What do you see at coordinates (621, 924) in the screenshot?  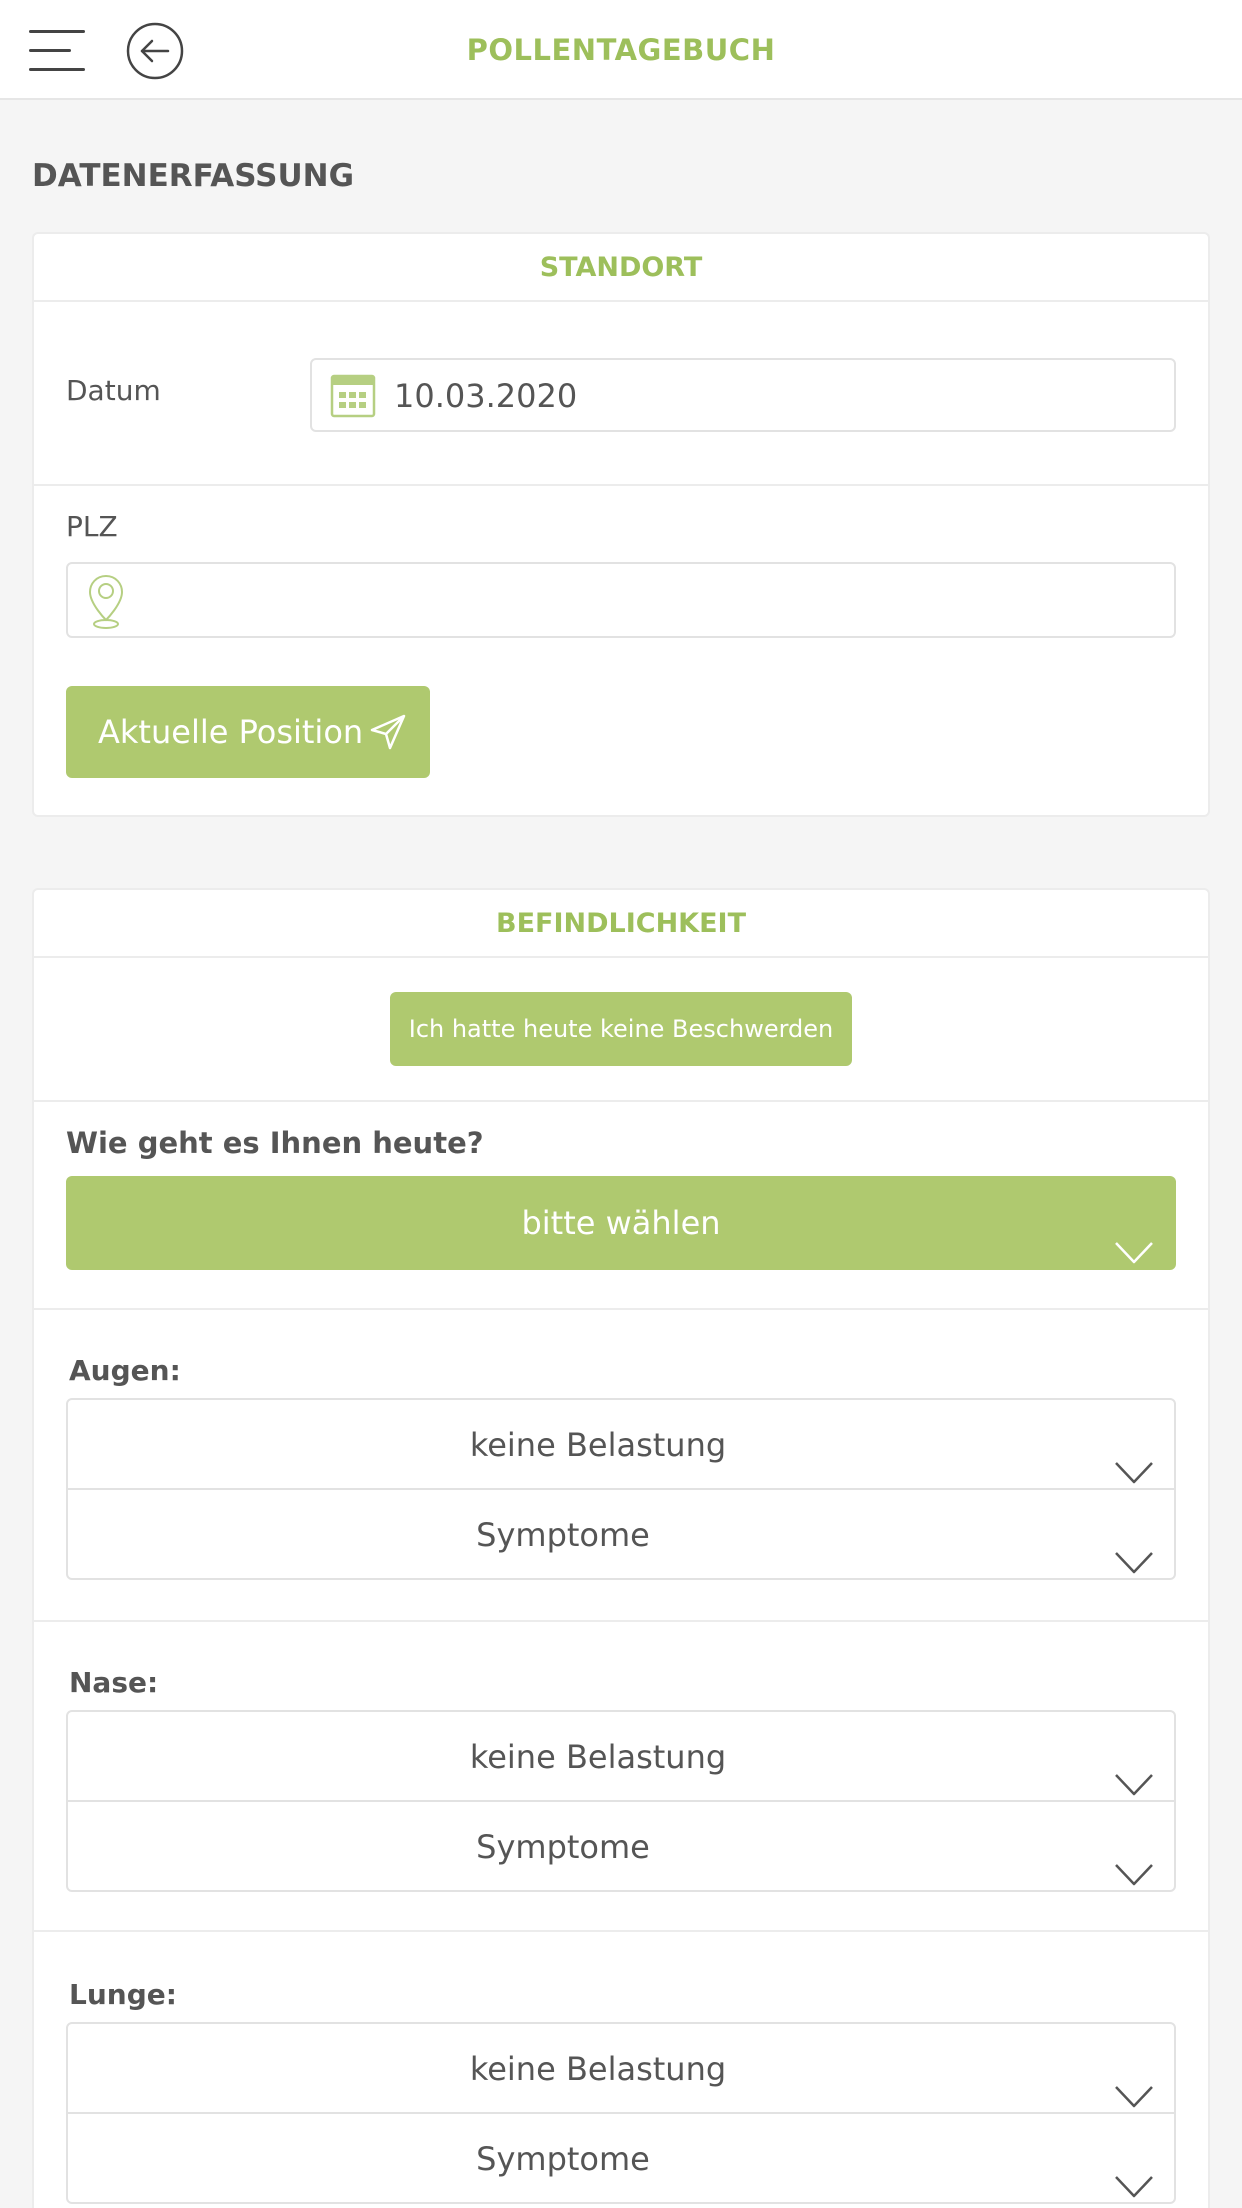 I see `befindlichkeit-title: BEFINDLICHKEIT` at bounding box center [621, 924].